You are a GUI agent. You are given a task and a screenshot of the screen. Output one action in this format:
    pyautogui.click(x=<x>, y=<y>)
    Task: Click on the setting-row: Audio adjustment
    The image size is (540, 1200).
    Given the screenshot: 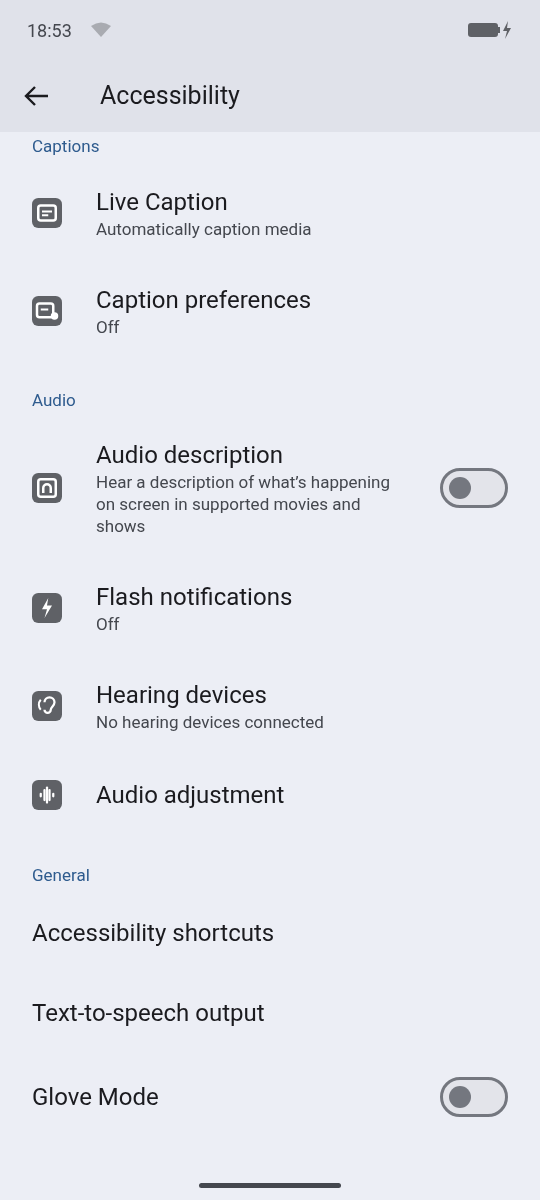 What is the action you would take?
    pyautogui.click(x=270, y=795)
    